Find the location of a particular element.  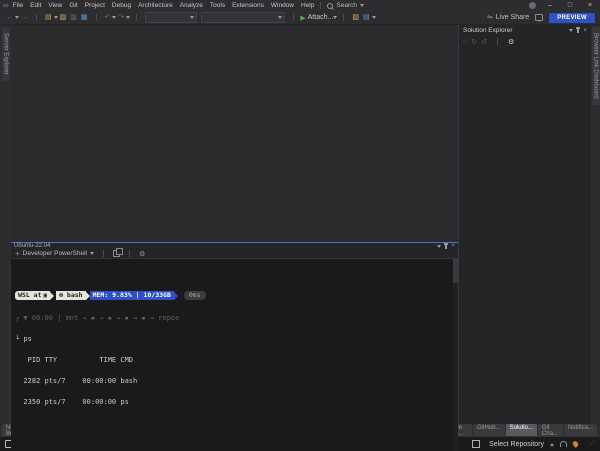

solution-explorer-sync-icon: ▤ is located at coordinates (366, 17).